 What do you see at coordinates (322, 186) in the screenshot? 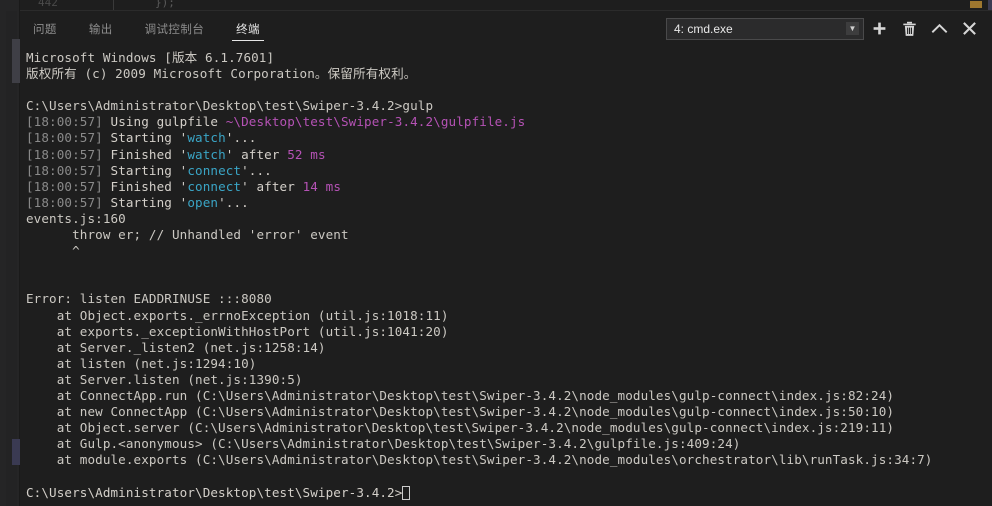
I see `terminal-segment-path: 14 ms` at bounding box center [322, 186].